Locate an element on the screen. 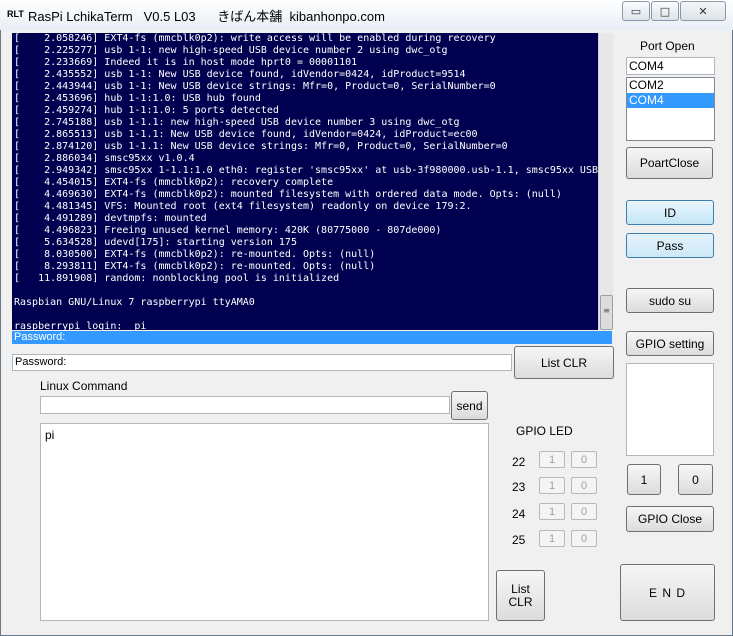  gpio-pin-label: 24 is located at coordinates (519, 514).